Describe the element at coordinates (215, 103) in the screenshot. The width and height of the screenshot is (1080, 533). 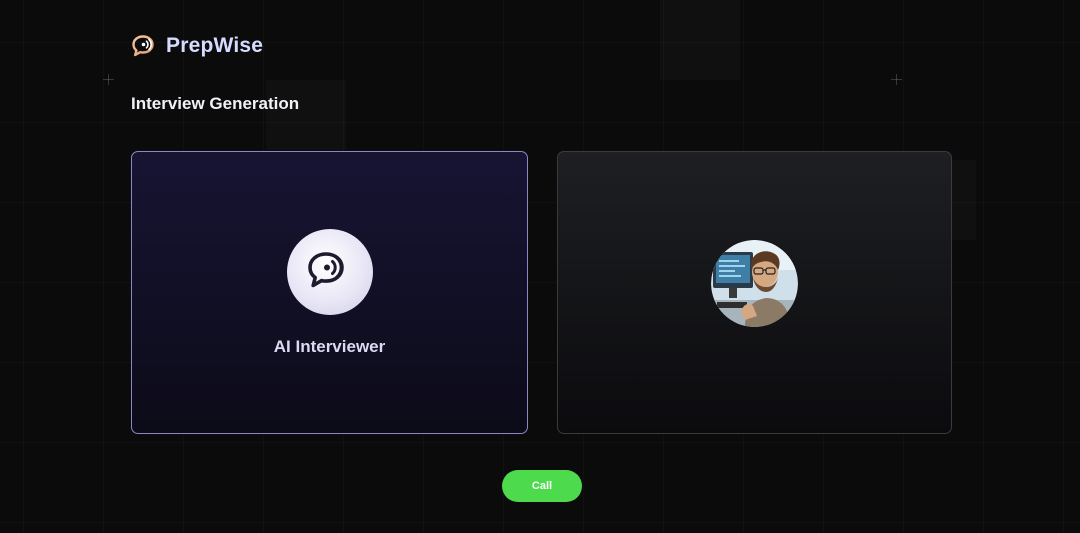
I see `page-title: Interview Generation` at that location.